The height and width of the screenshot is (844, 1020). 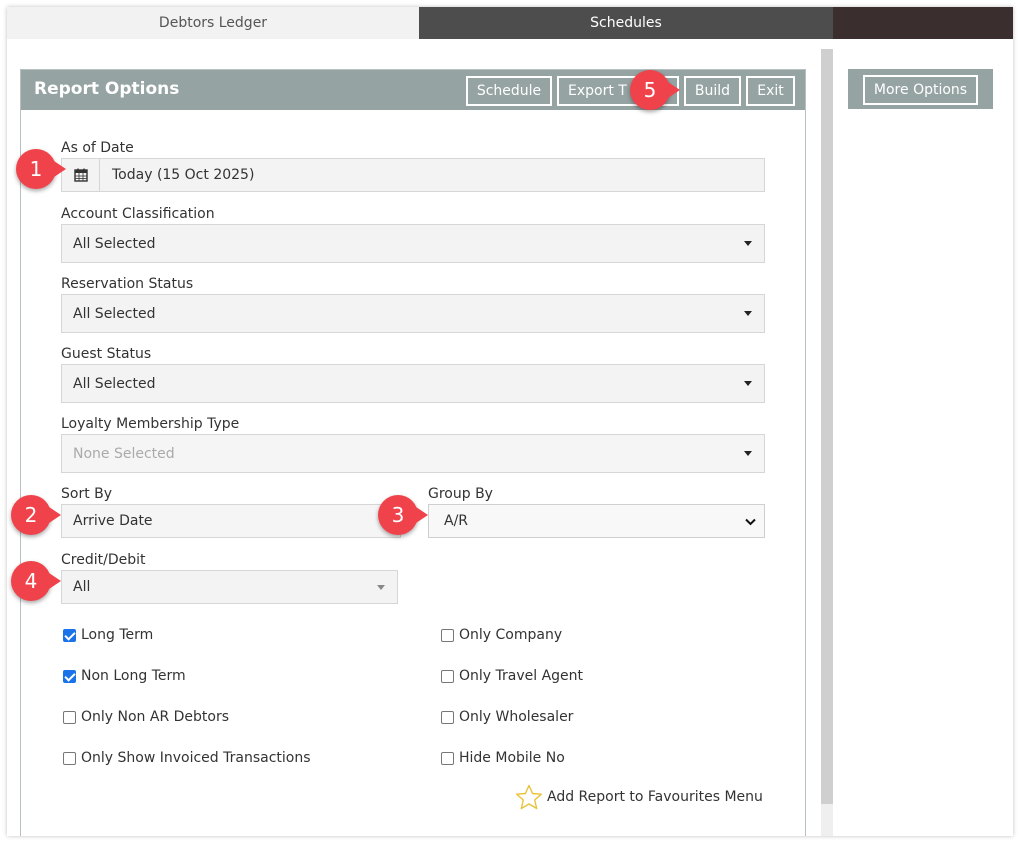 What do you see at coordinates (231, 521) in the screenshot?
I see `sort-by-select: Arrive Date` at bounding box center [231, 521].